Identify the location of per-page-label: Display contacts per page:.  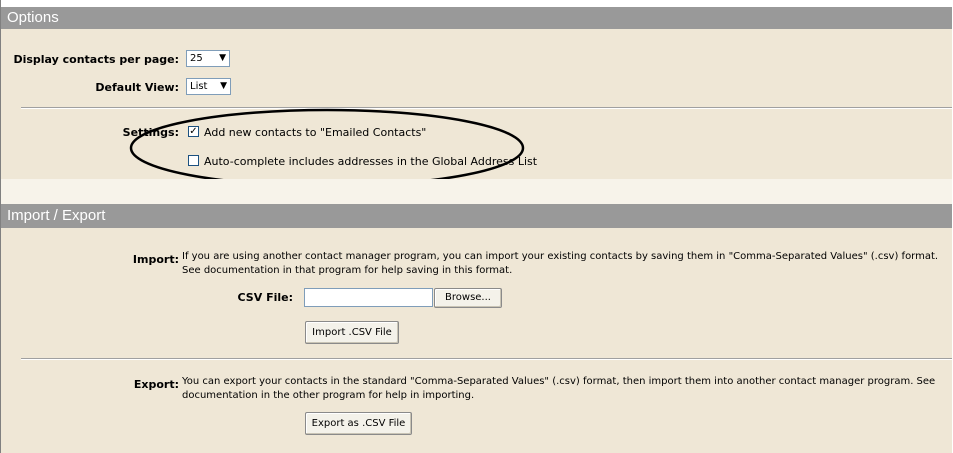
(96, 59).